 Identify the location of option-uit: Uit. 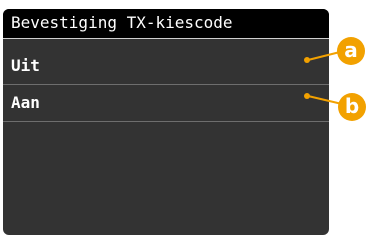
(166, 67).